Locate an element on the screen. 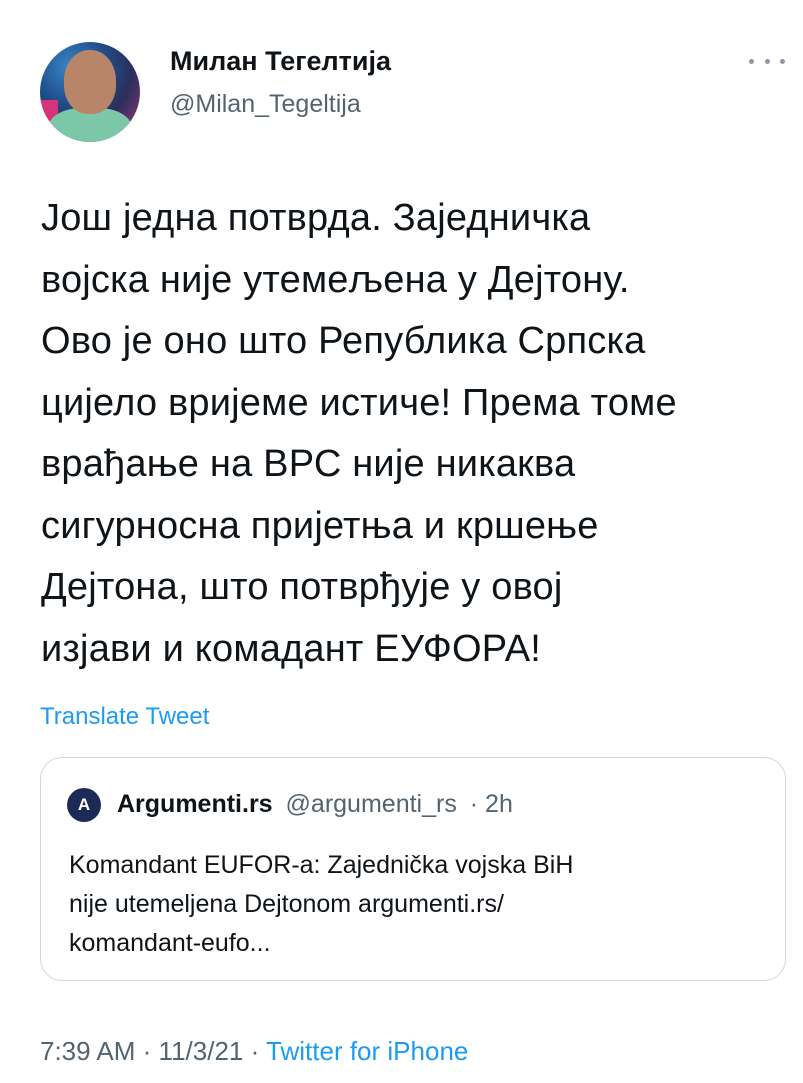 This screenshot has height=1083, width=803. quoted-author-handle: @argumenti_rs is located at coordinates (371, 804).